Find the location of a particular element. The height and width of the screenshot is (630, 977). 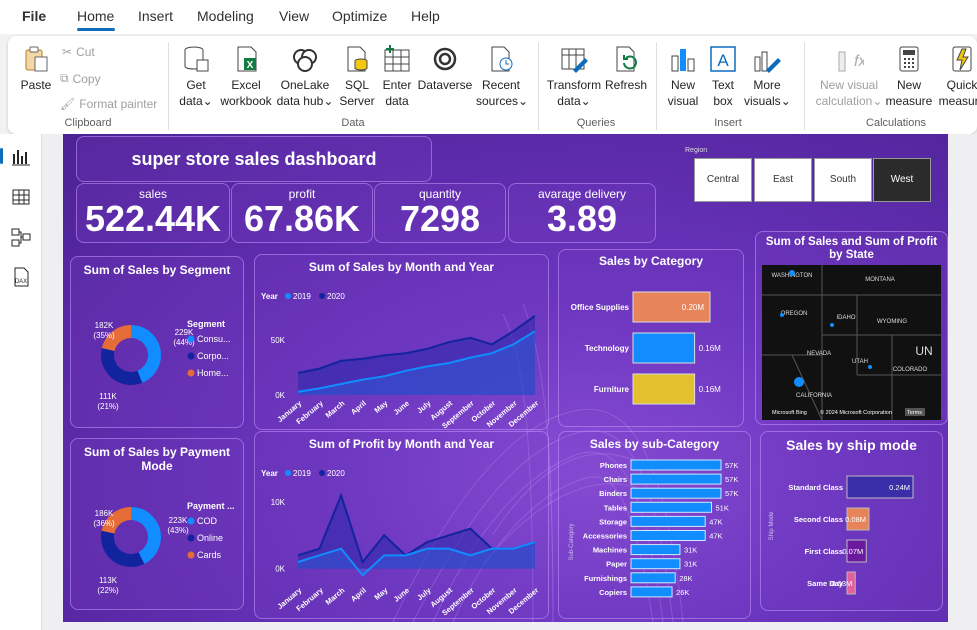

recent-sources-button: Recent sources⌄ is located at coordinates (502, 76).